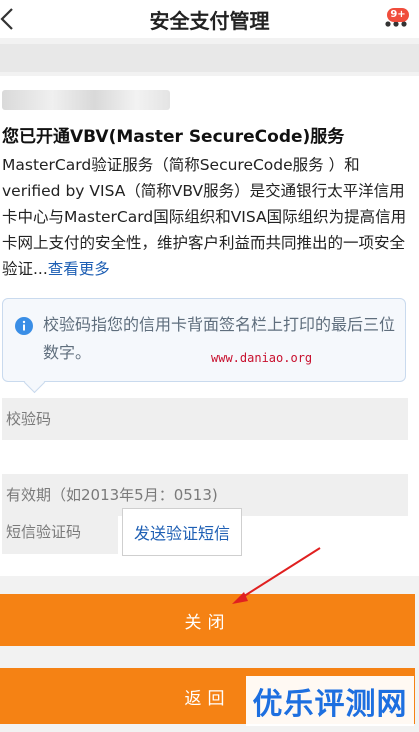 The width and height of the screenshot is (419, 732). I want to click on separator-band, so click(209, 58).